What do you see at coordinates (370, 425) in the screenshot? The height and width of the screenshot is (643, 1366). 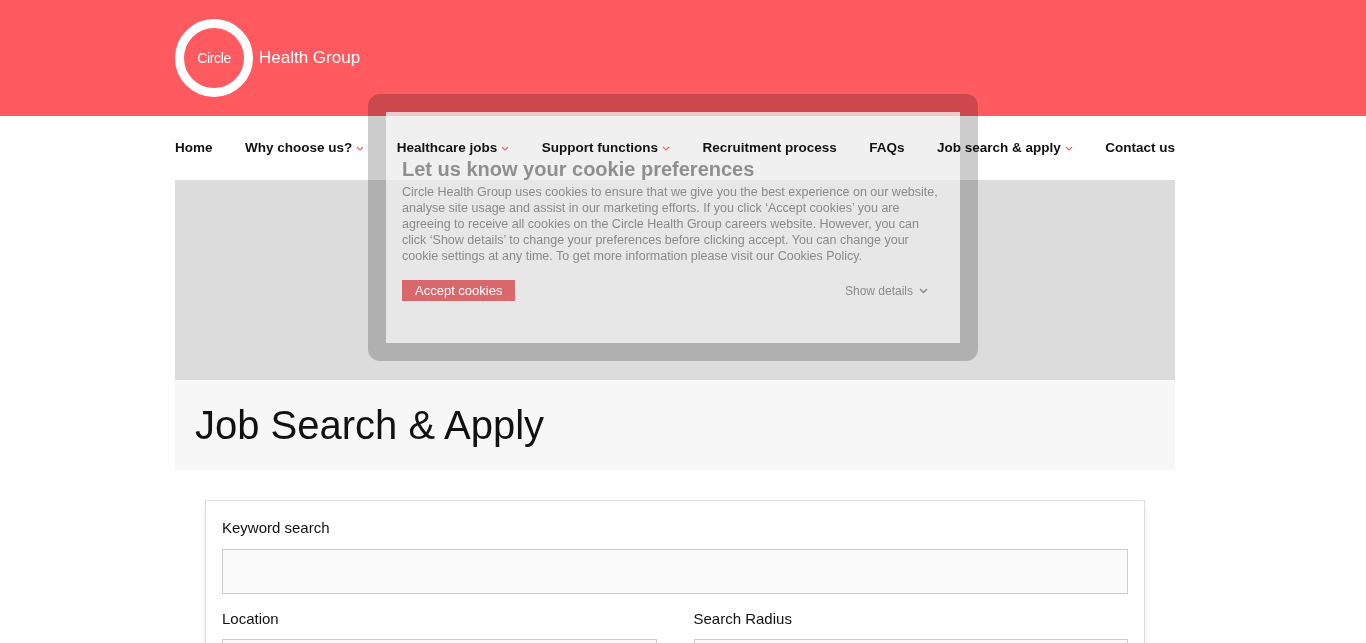 I see `page-title: Job Search & Apply` at bounding box center [370, 425].